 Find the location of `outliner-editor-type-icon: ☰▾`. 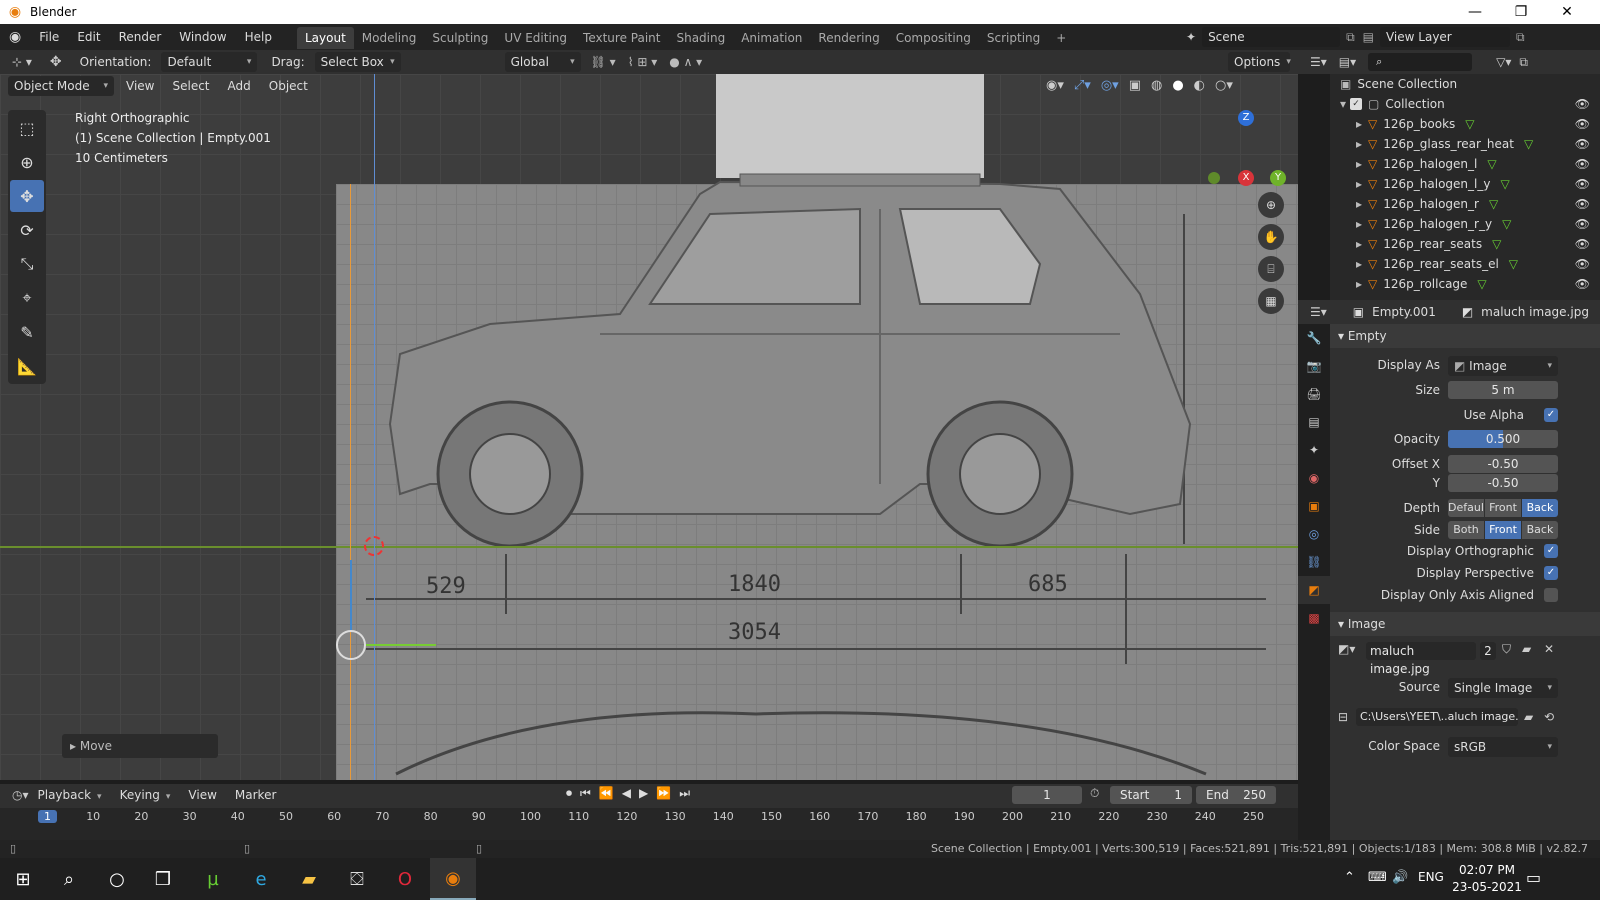

outliner-editor-type-icon: ☰▾ is located at coordinates (1318, 62).